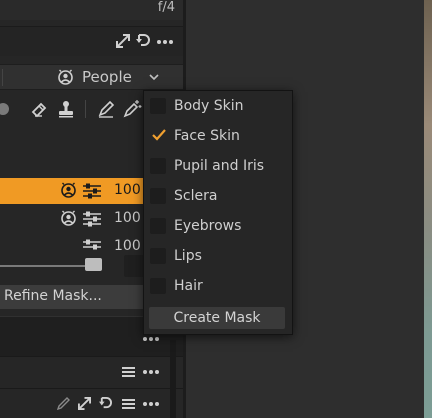 This screenshot has height=418, width=432. Describe the element at coordinates (63, 403) in the screenshot. I see `edit-icon` at that location.